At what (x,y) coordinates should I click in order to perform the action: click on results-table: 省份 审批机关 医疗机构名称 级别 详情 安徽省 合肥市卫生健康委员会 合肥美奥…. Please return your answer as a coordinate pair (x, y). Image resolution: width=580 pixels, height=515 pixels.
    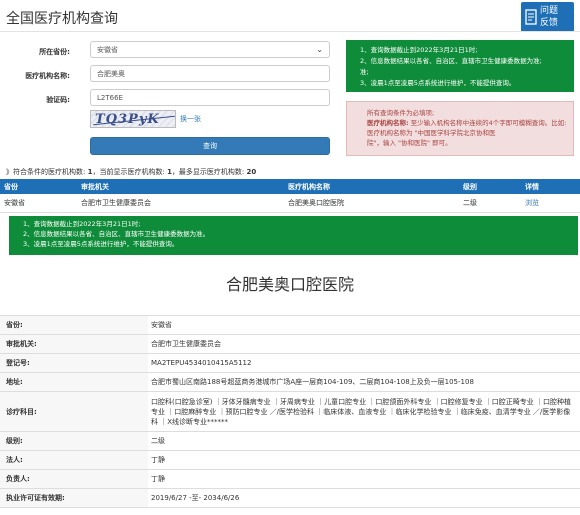
    Looking at the image, I should click on (290, 196).